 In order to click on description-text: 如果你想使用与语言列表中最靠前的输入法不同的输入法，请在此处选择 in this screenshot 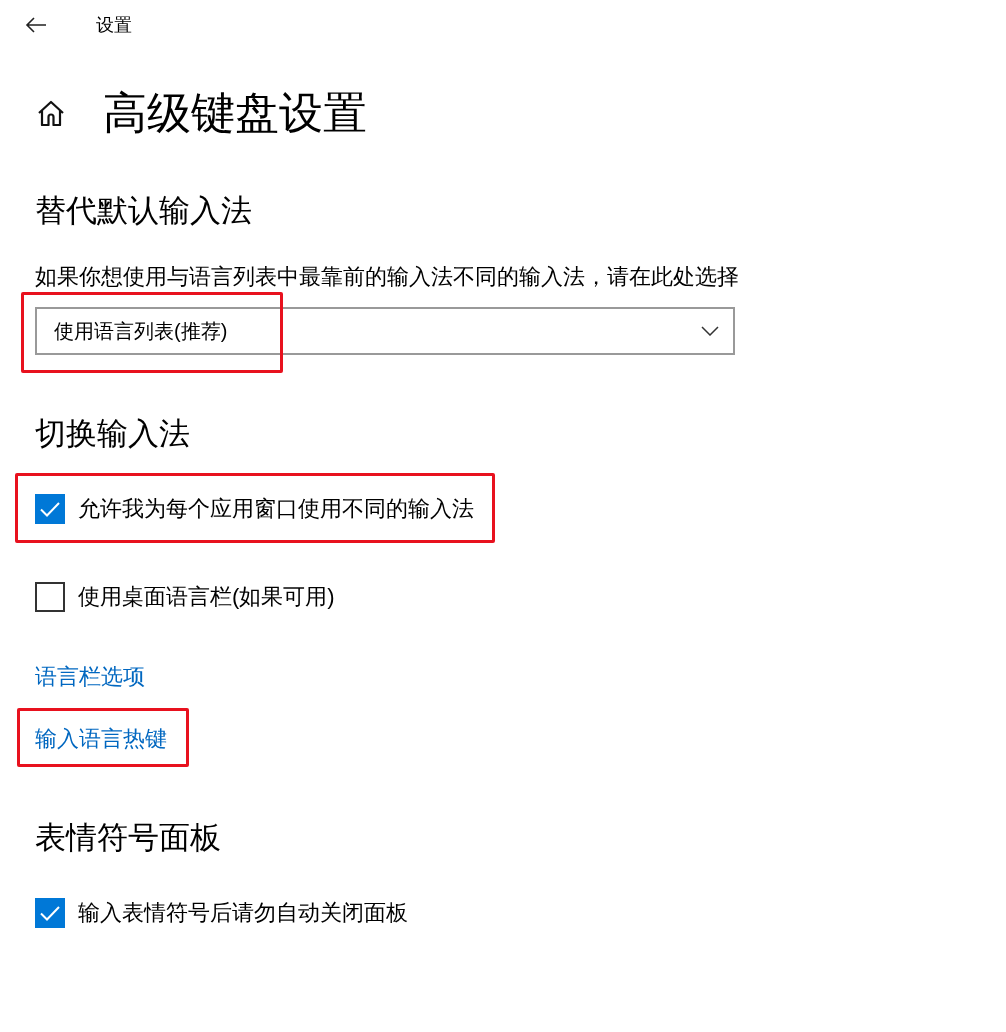, I will do `click(387, 277)`.